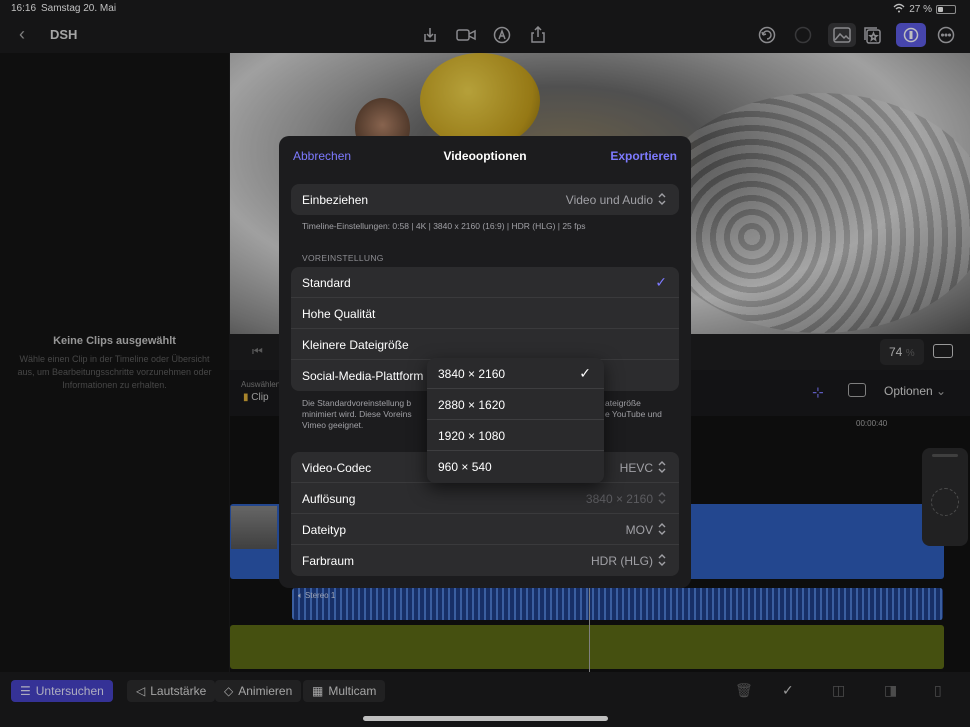  I want to click on resolution-value: 3840 × 2160, so click(619, 499).